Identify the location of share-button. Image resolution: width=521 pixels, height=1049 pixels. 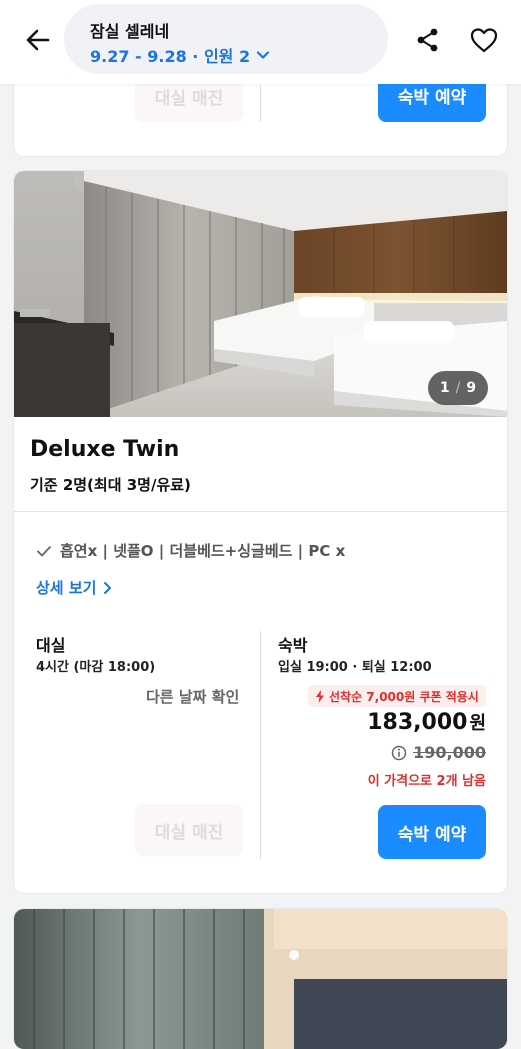
(428, 40).